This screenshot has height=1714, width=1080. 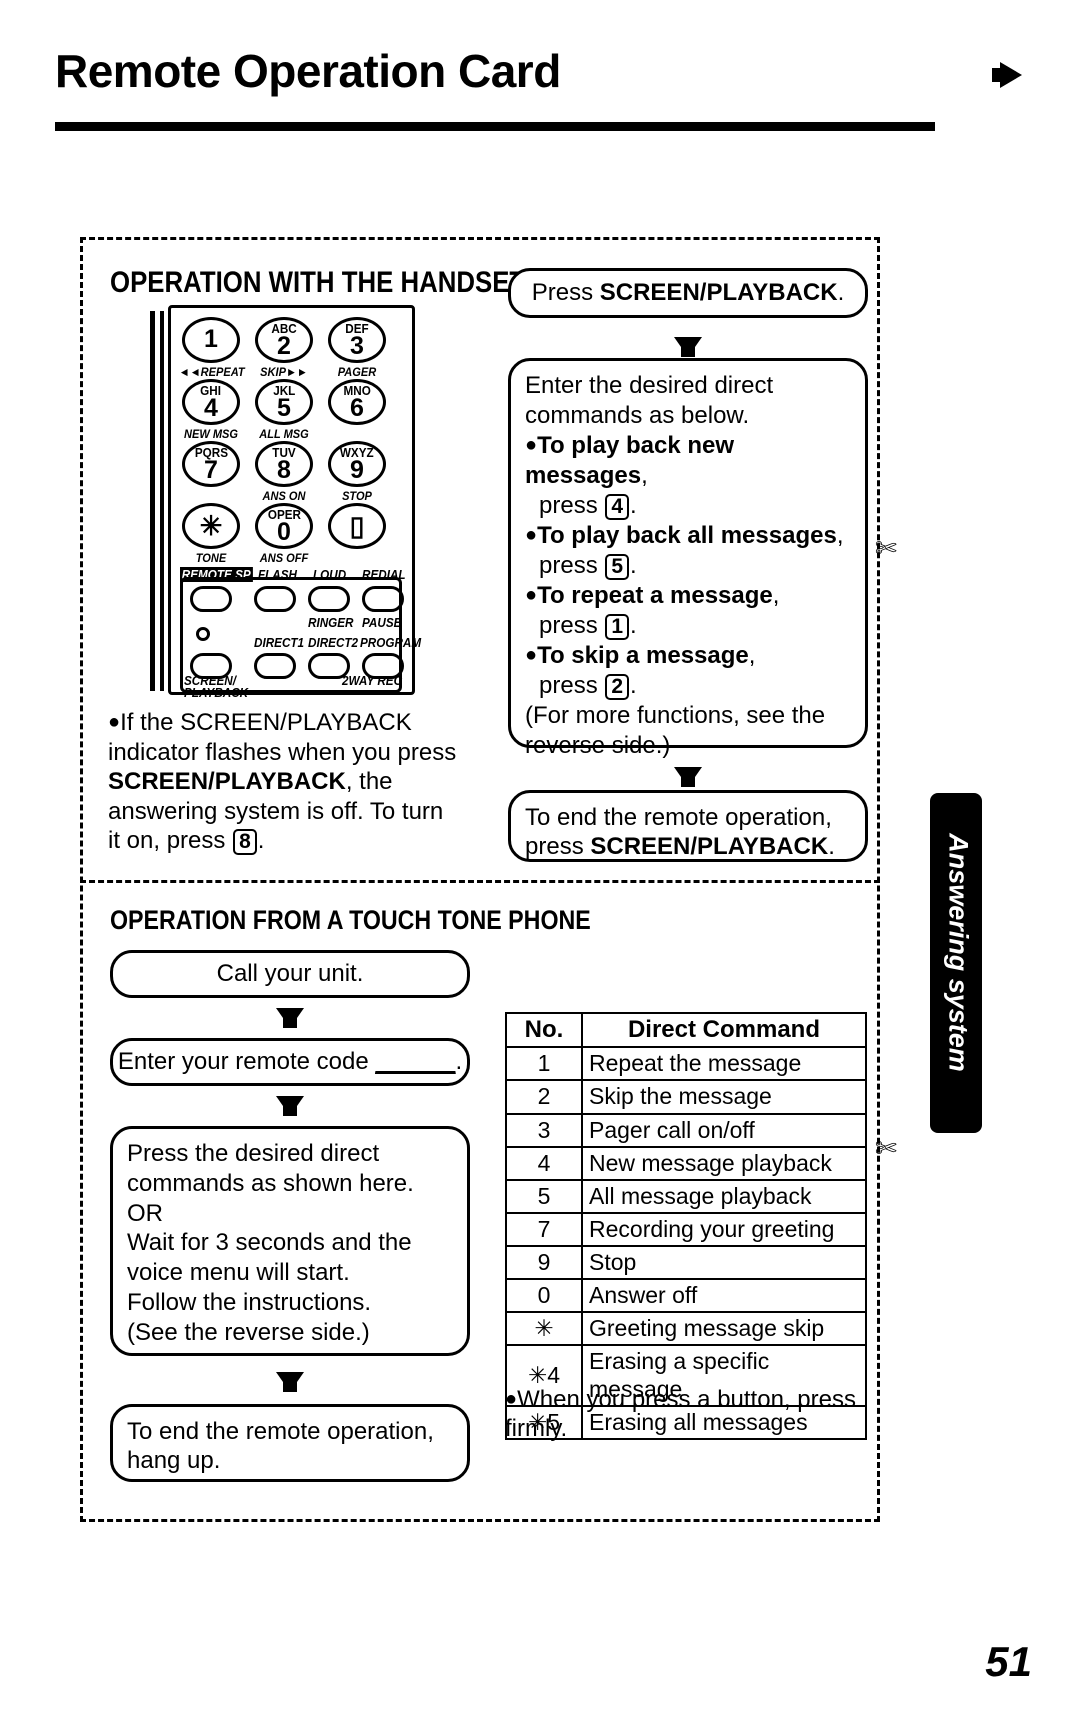 What do you see at coordinates (372, 680) in the screenshot?
I see `function-label-2way-rec: 2WAY REC` at bounding box center [372, 680].